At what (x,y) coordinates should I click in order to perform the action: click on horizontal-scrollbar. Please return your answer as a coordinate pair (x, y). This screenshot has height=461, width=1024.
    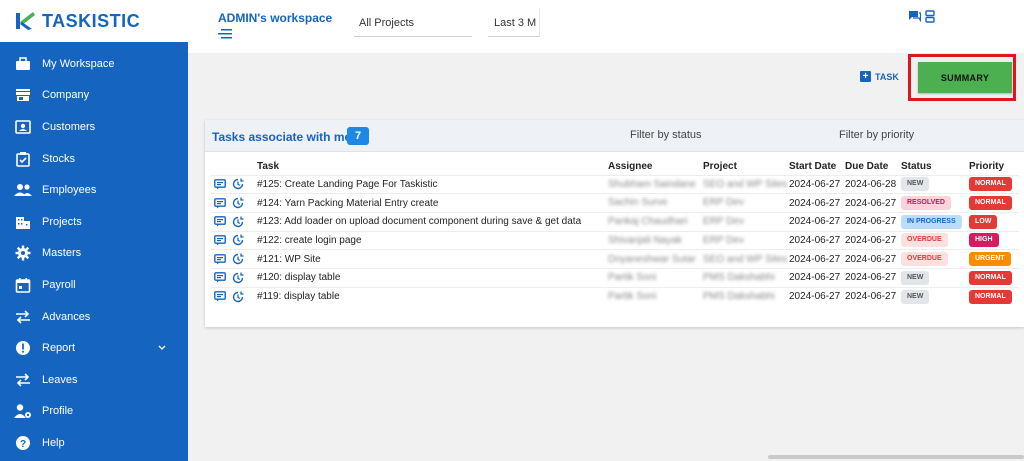
    Looking at the image, I should click on (896, 457).